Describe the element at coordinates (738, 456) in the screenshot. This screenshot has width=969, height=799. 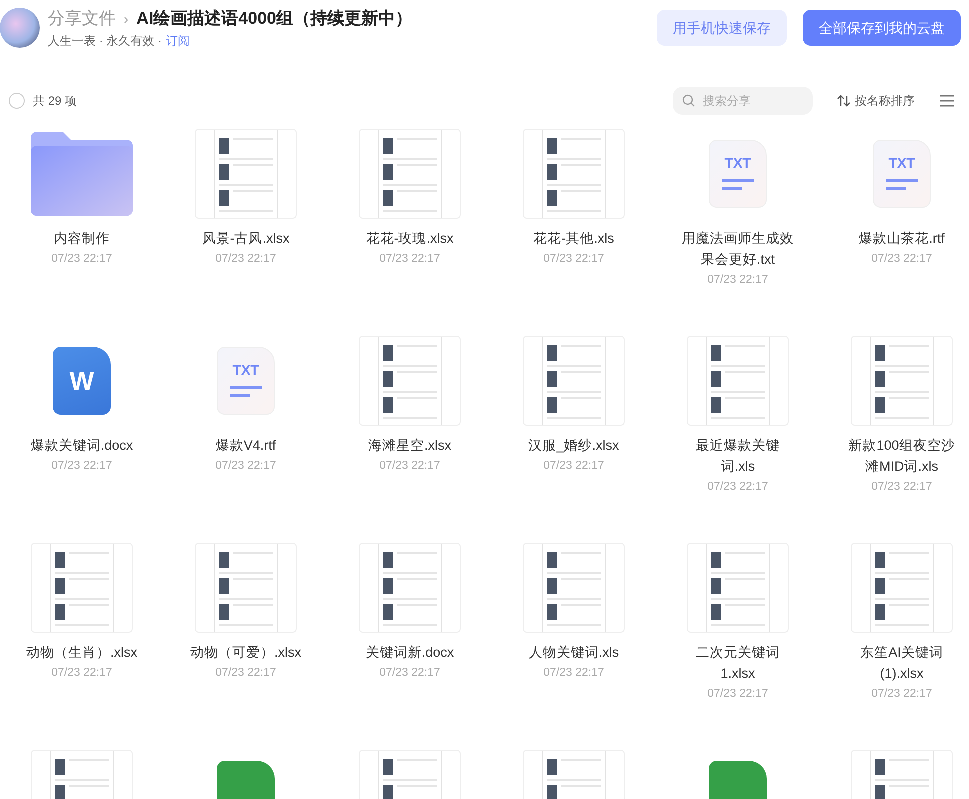
I see `file-name: 最近爆款关键词.xls` at that location.